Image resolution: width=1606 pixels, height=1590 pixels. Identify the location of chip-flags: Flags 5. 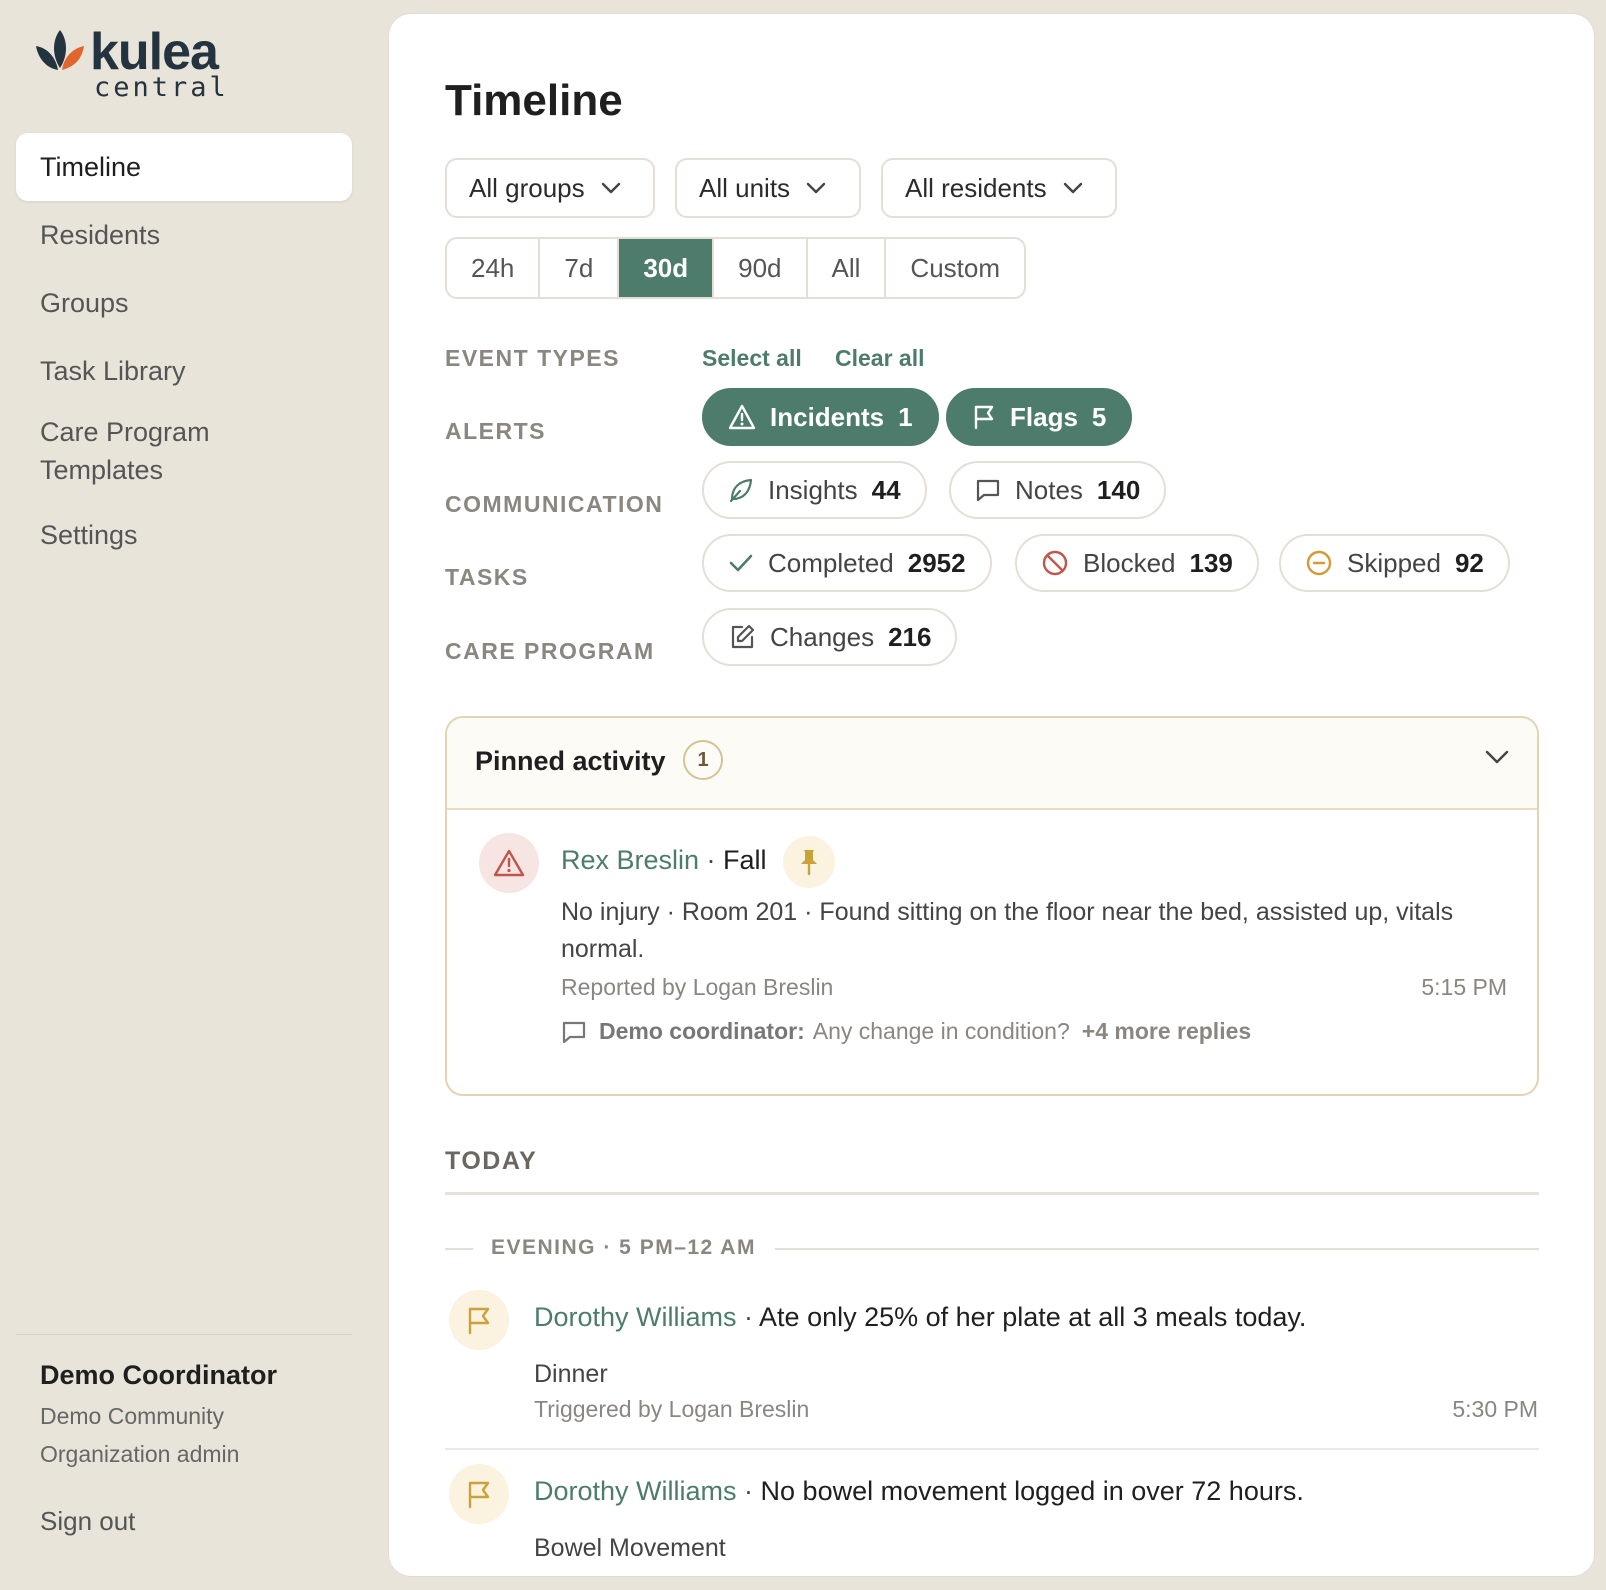
(1039, 417).